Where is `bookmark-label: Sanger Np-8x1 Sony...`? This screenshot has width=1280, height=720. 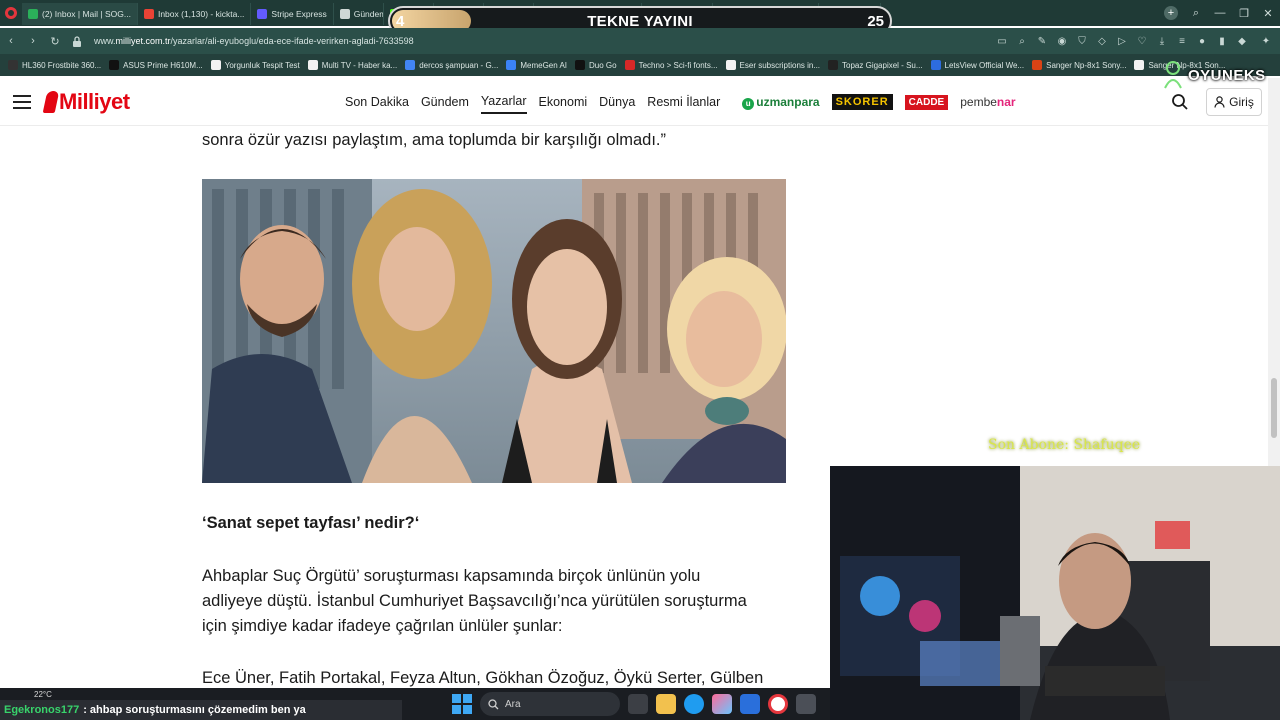
bookmark-label: Sanger Np-8x1 Sony... is located at coordinates (1086, 65).